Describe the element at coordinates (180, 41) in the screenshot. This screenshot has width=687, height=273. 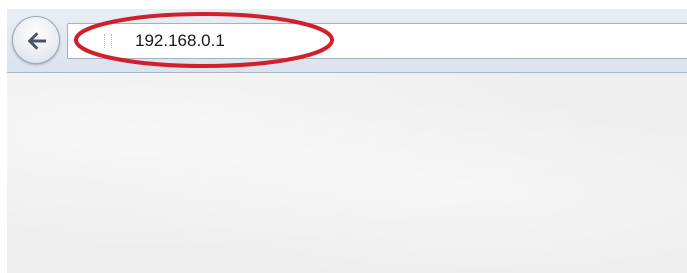
I see `url-text: 192.168.0.1` at that location.